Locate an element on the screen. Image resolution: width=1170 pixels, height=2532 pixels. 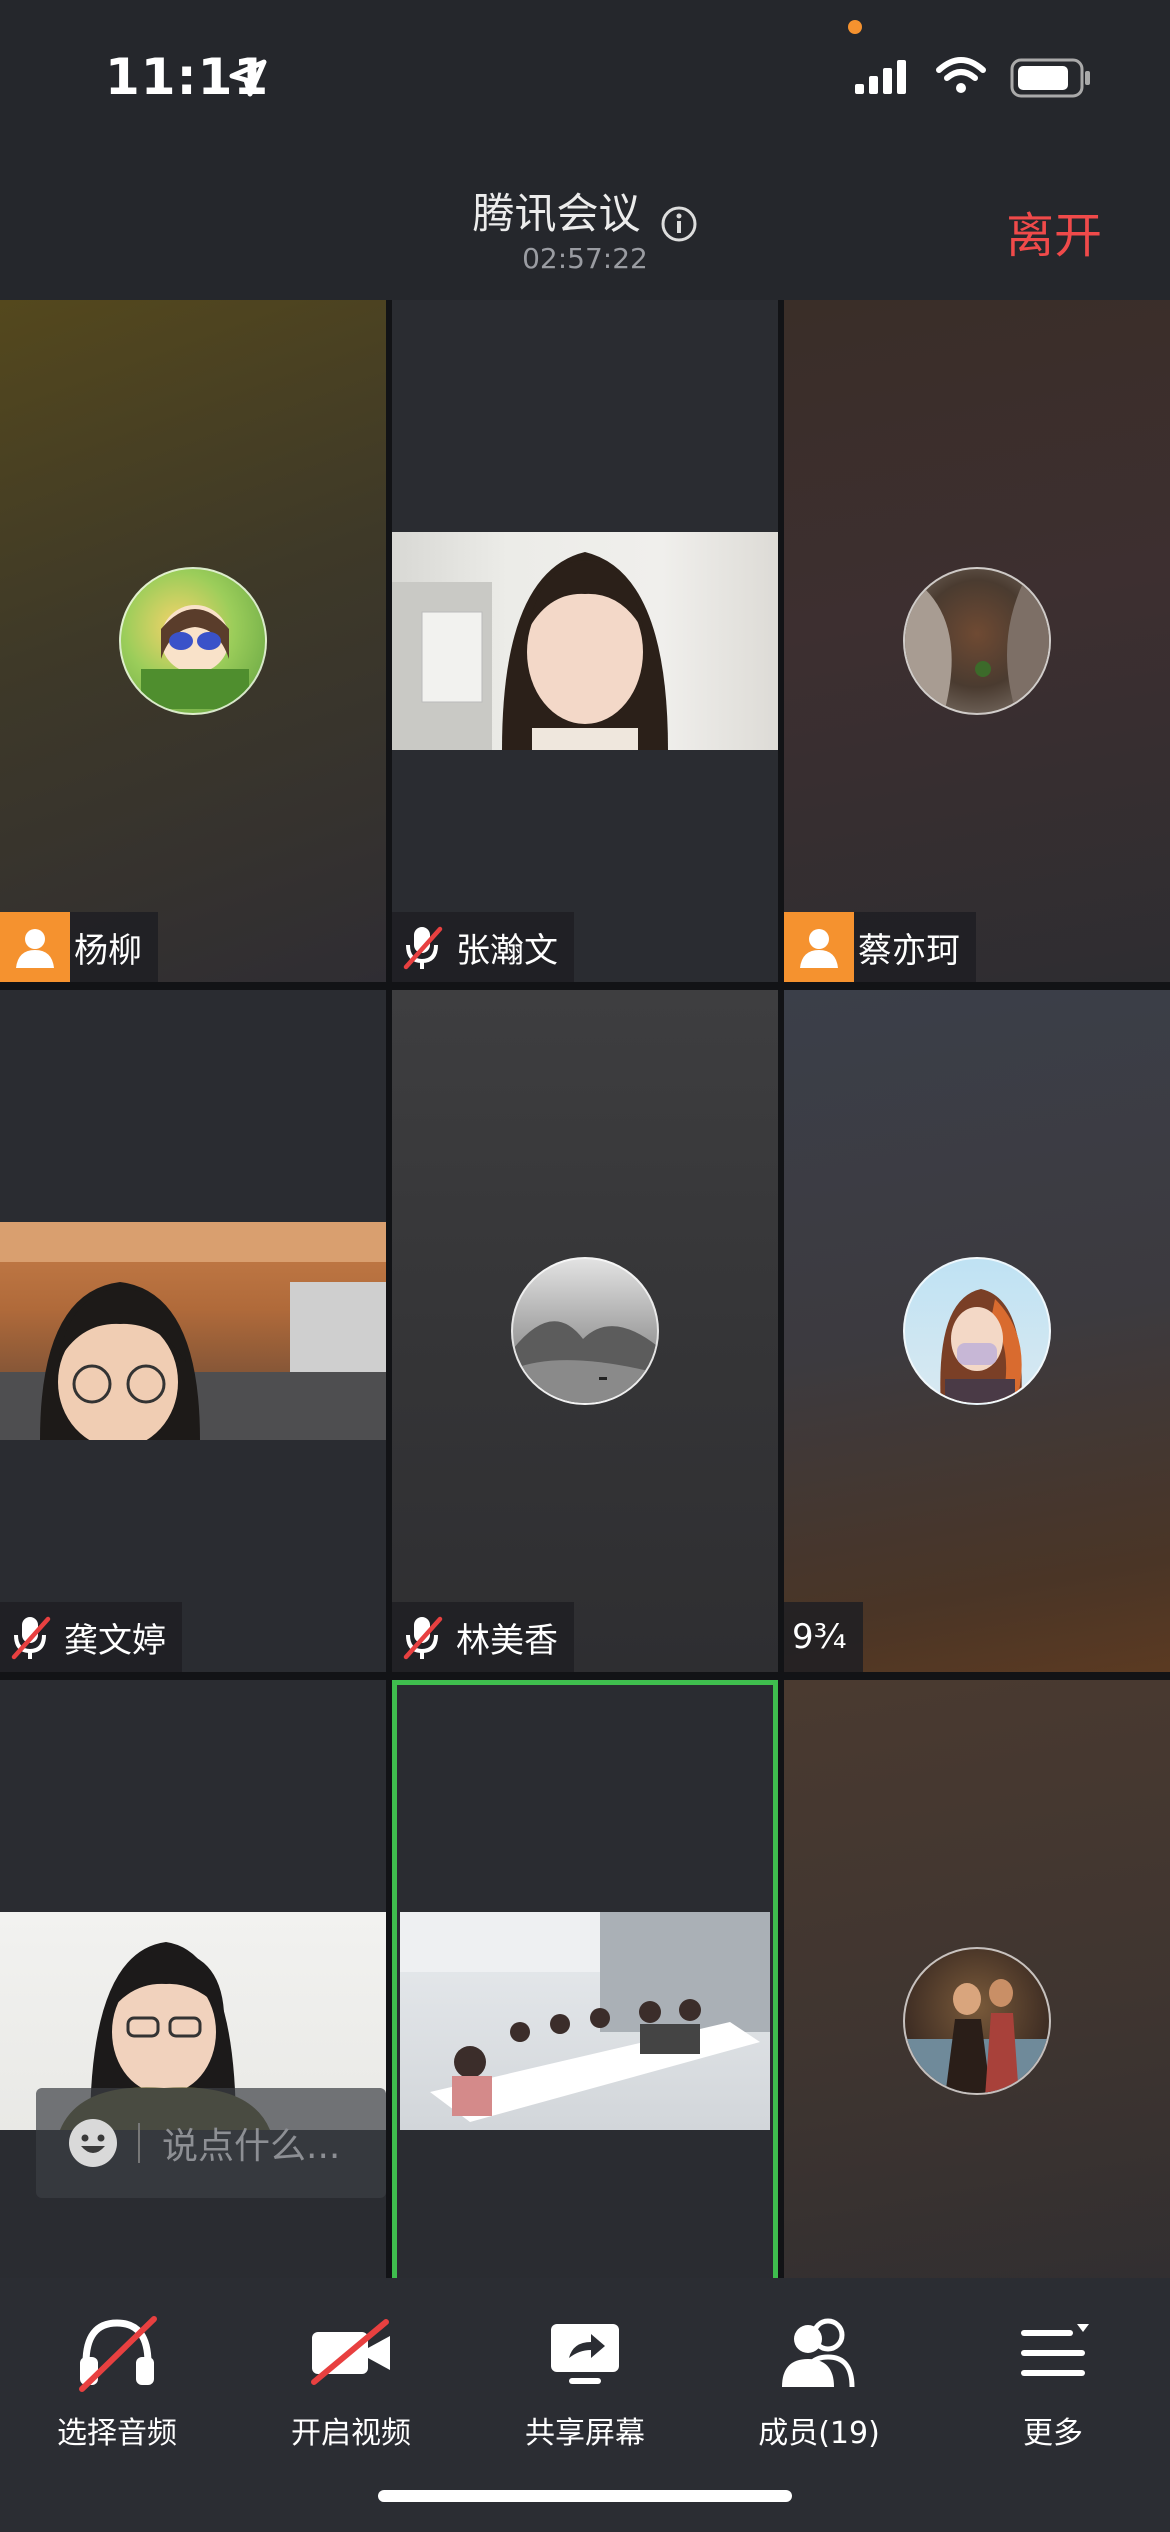
start-video-label: 开启视频 is located at coordinates (351, 2433).